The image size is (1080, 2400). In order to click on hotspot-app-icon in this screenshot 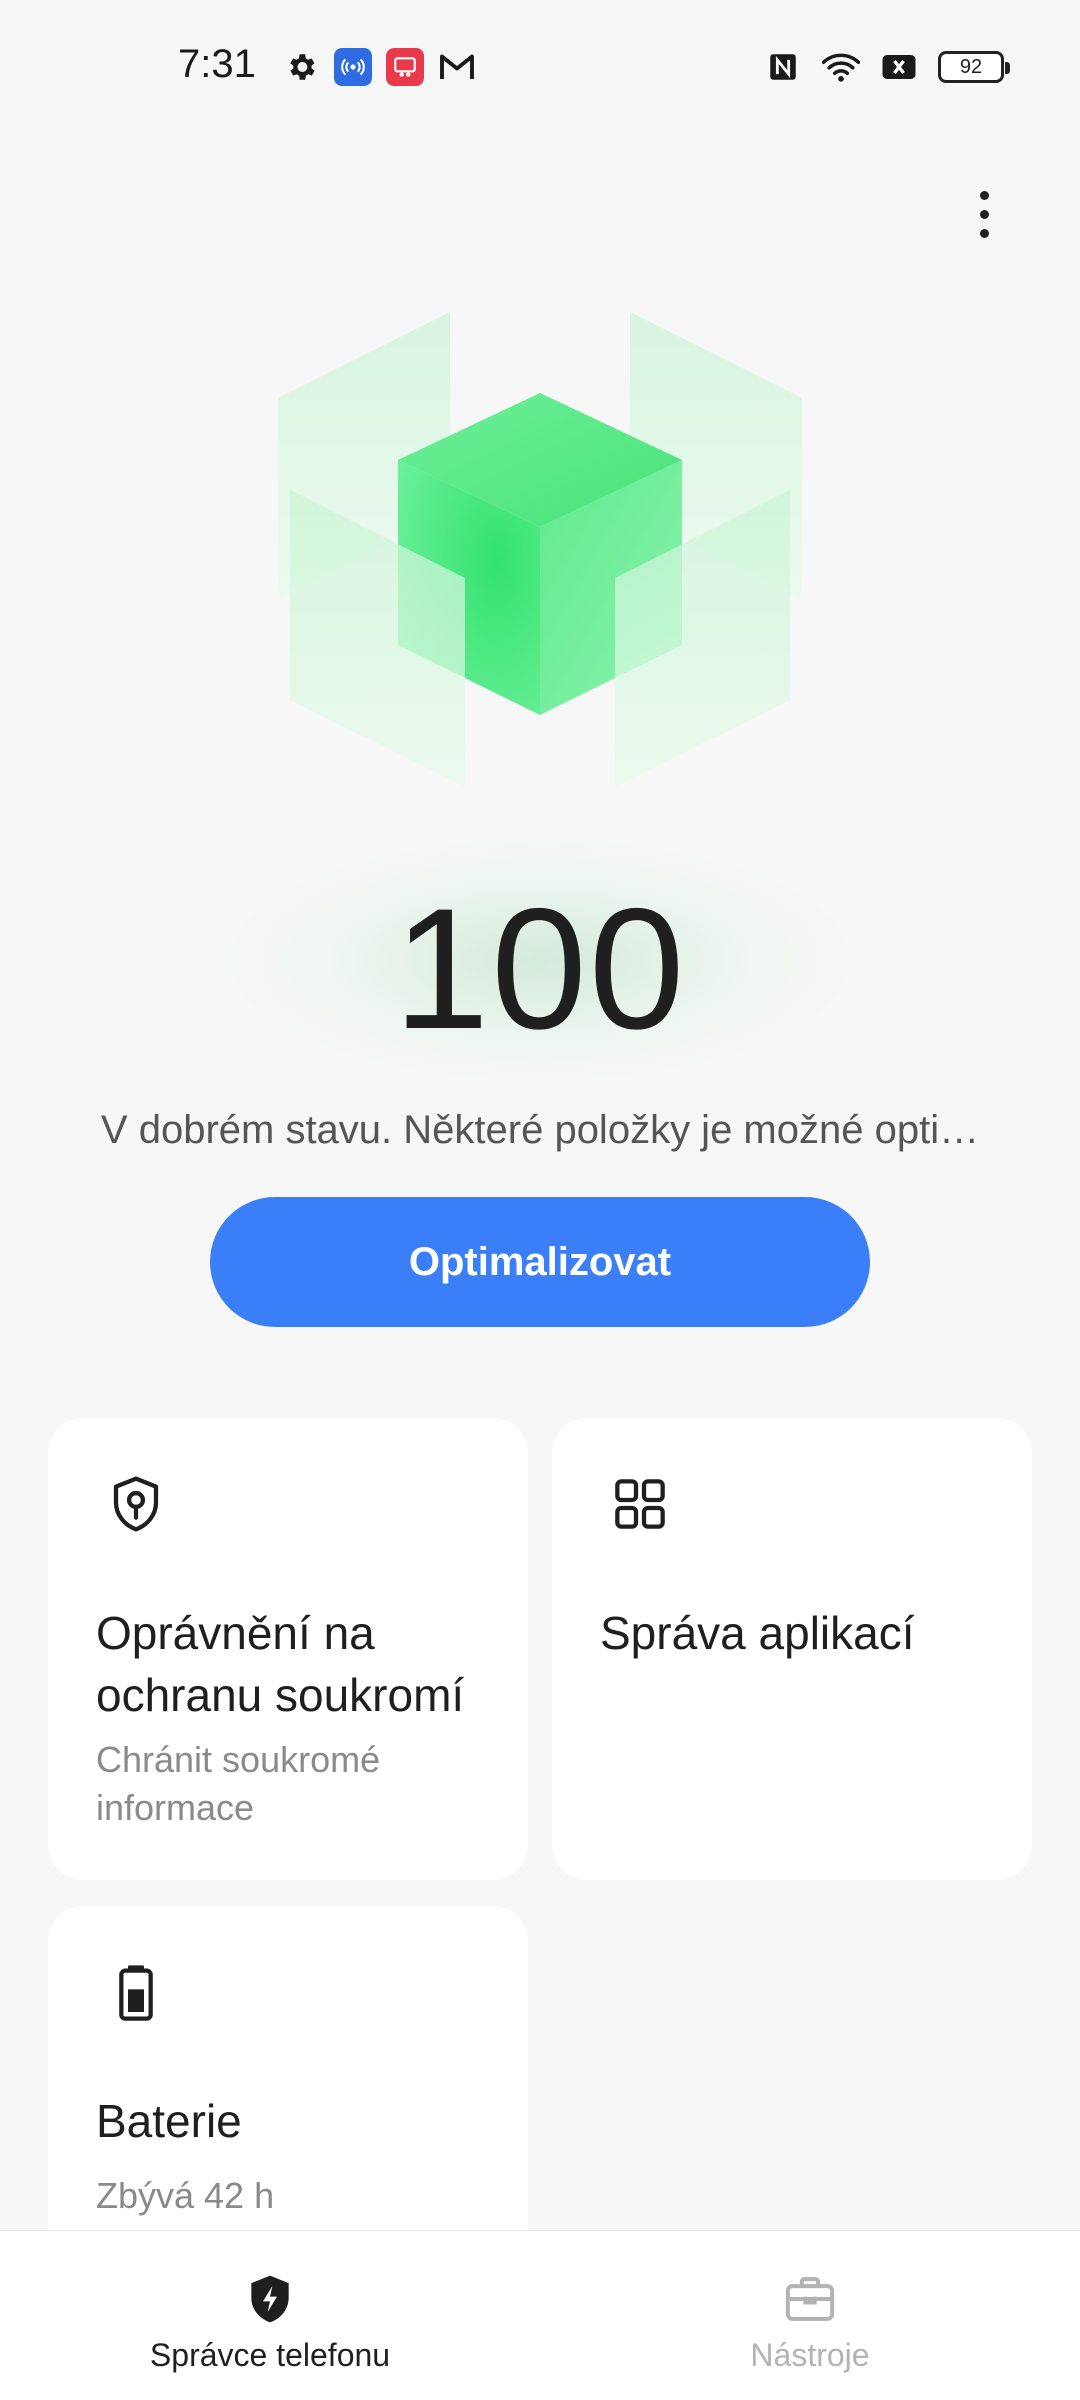, I will do `click(353, 67)`.